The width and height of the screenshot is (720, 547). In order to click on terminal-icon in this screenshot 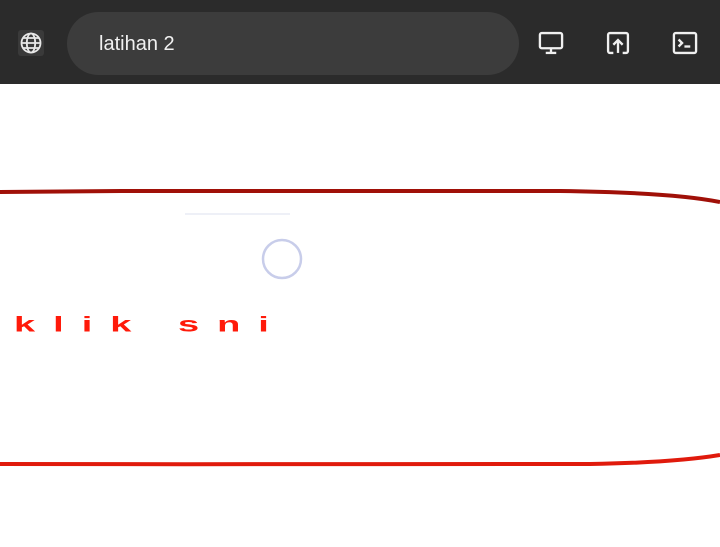, I will do `click(685, 43)`.